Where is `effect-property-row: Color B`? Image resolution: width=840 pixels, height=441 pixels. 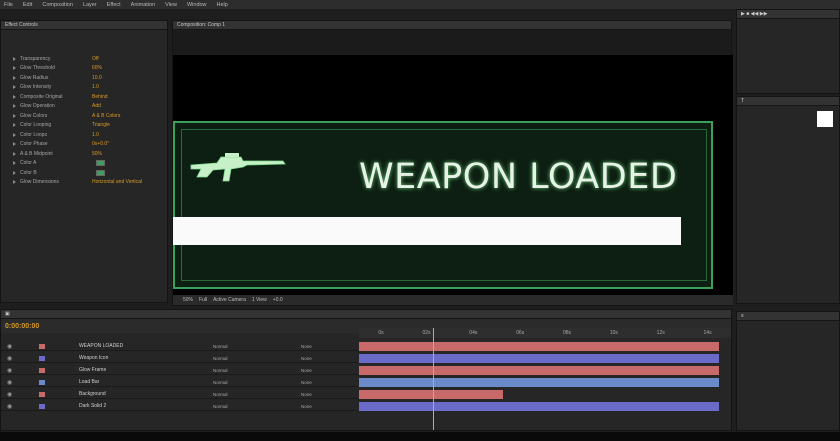 effect-property-row: Color B is located at coordinates (84, 173).